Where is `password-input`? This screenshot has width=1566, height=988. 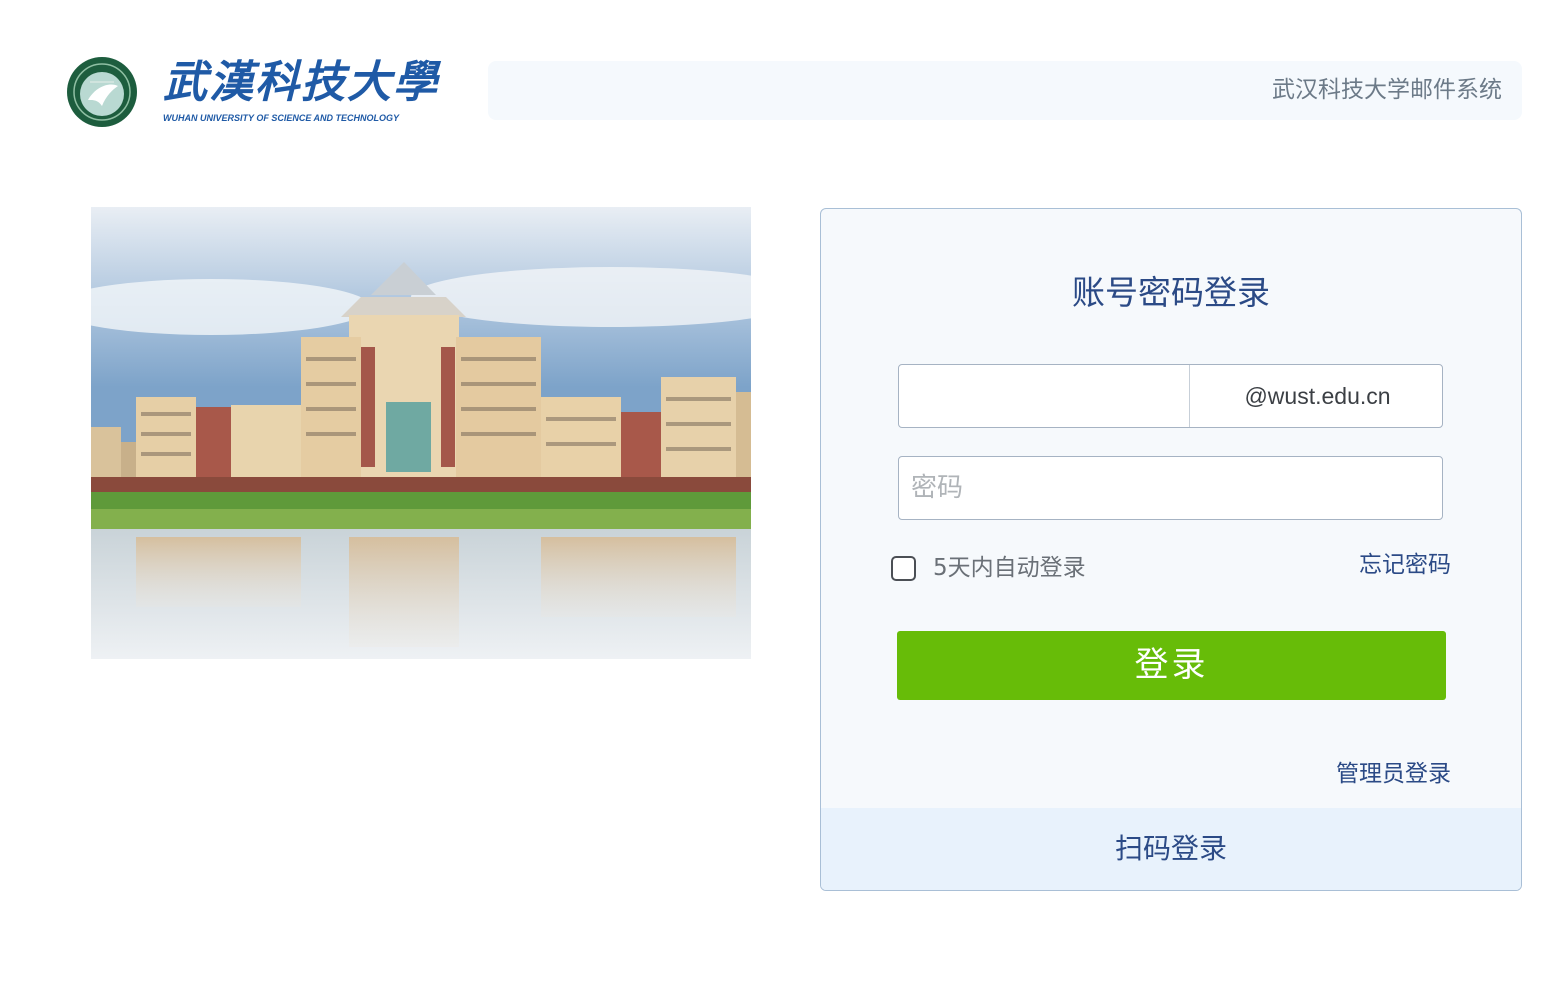 password-input is located at coordinates (1170, 488).